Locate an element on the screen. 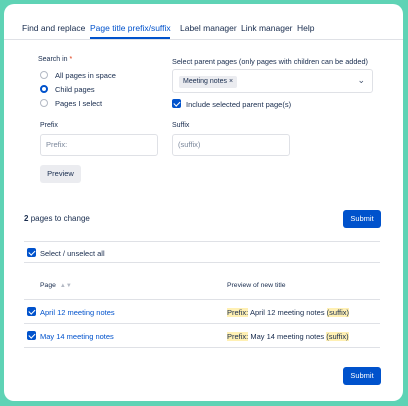 The width and height of the screenshot is (408, 406). required-mark: * is located at coordinates (71, 59).